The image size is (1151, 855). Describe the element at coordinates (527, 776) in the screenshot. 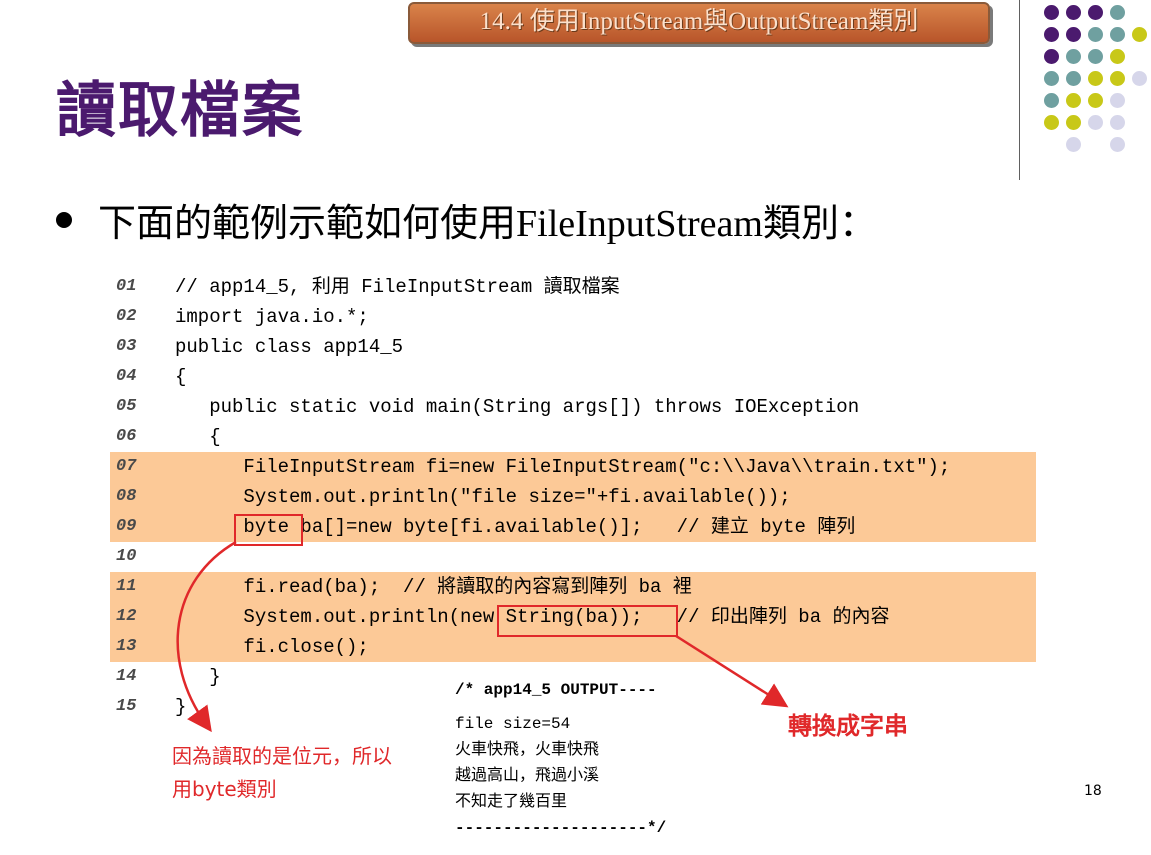

I see `output-line: 越過高山，飛過小溪` at that location.